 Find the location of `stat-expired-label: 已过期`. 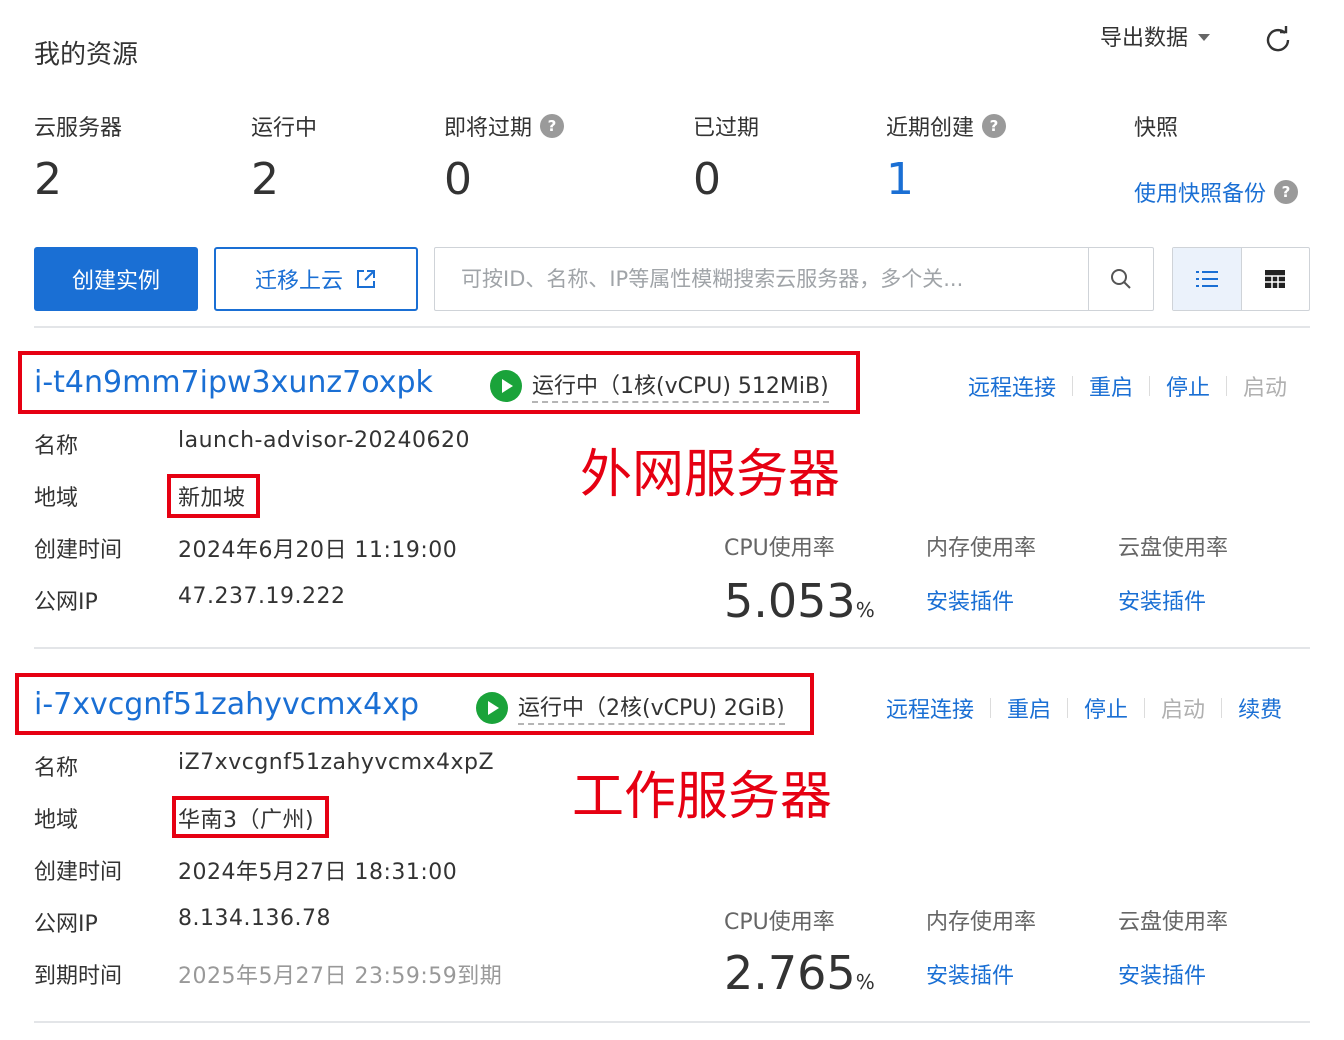

stat-expired-label: 已过期 is located at coordinates (726, 128).